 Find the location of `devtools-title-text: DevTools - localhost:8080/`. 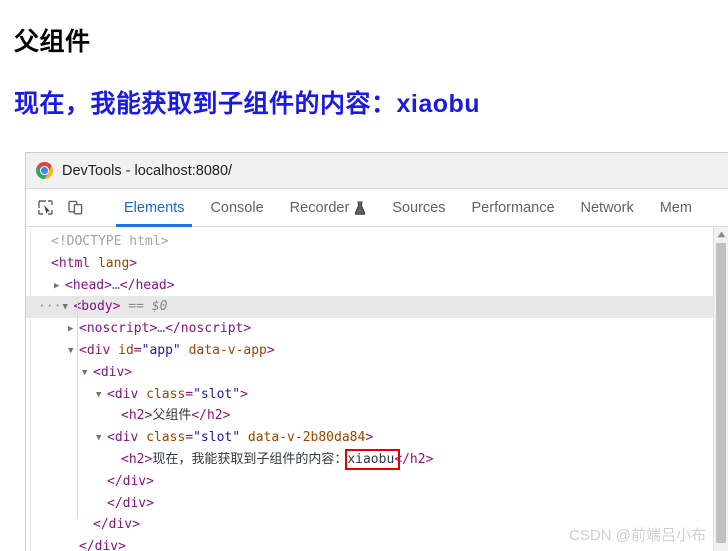

devtools-title-text: DevTools - localhost:8080/ is located at coordinates (147, 170).